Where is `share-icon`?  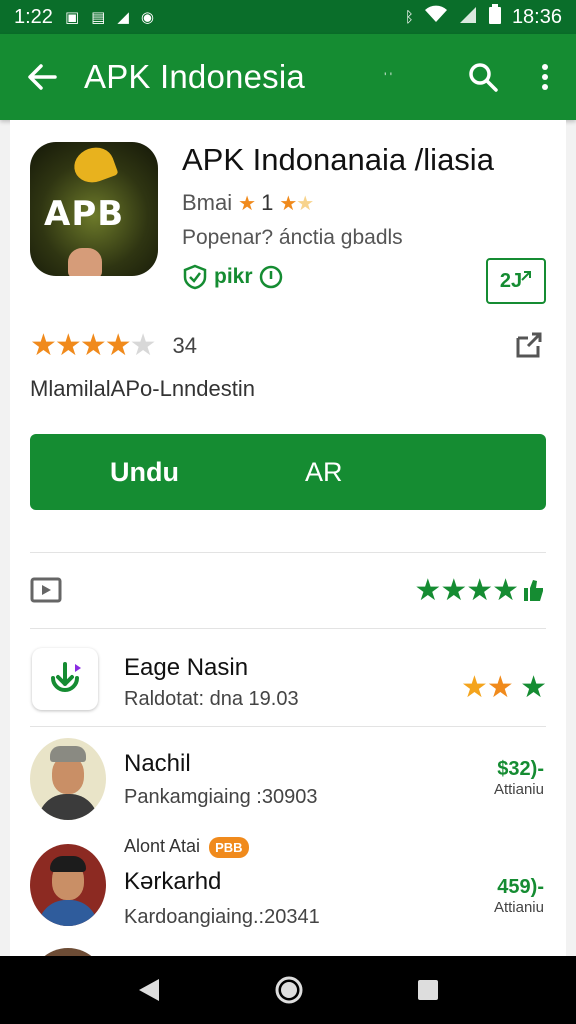 share-icon is located at coordinates (530, 344).